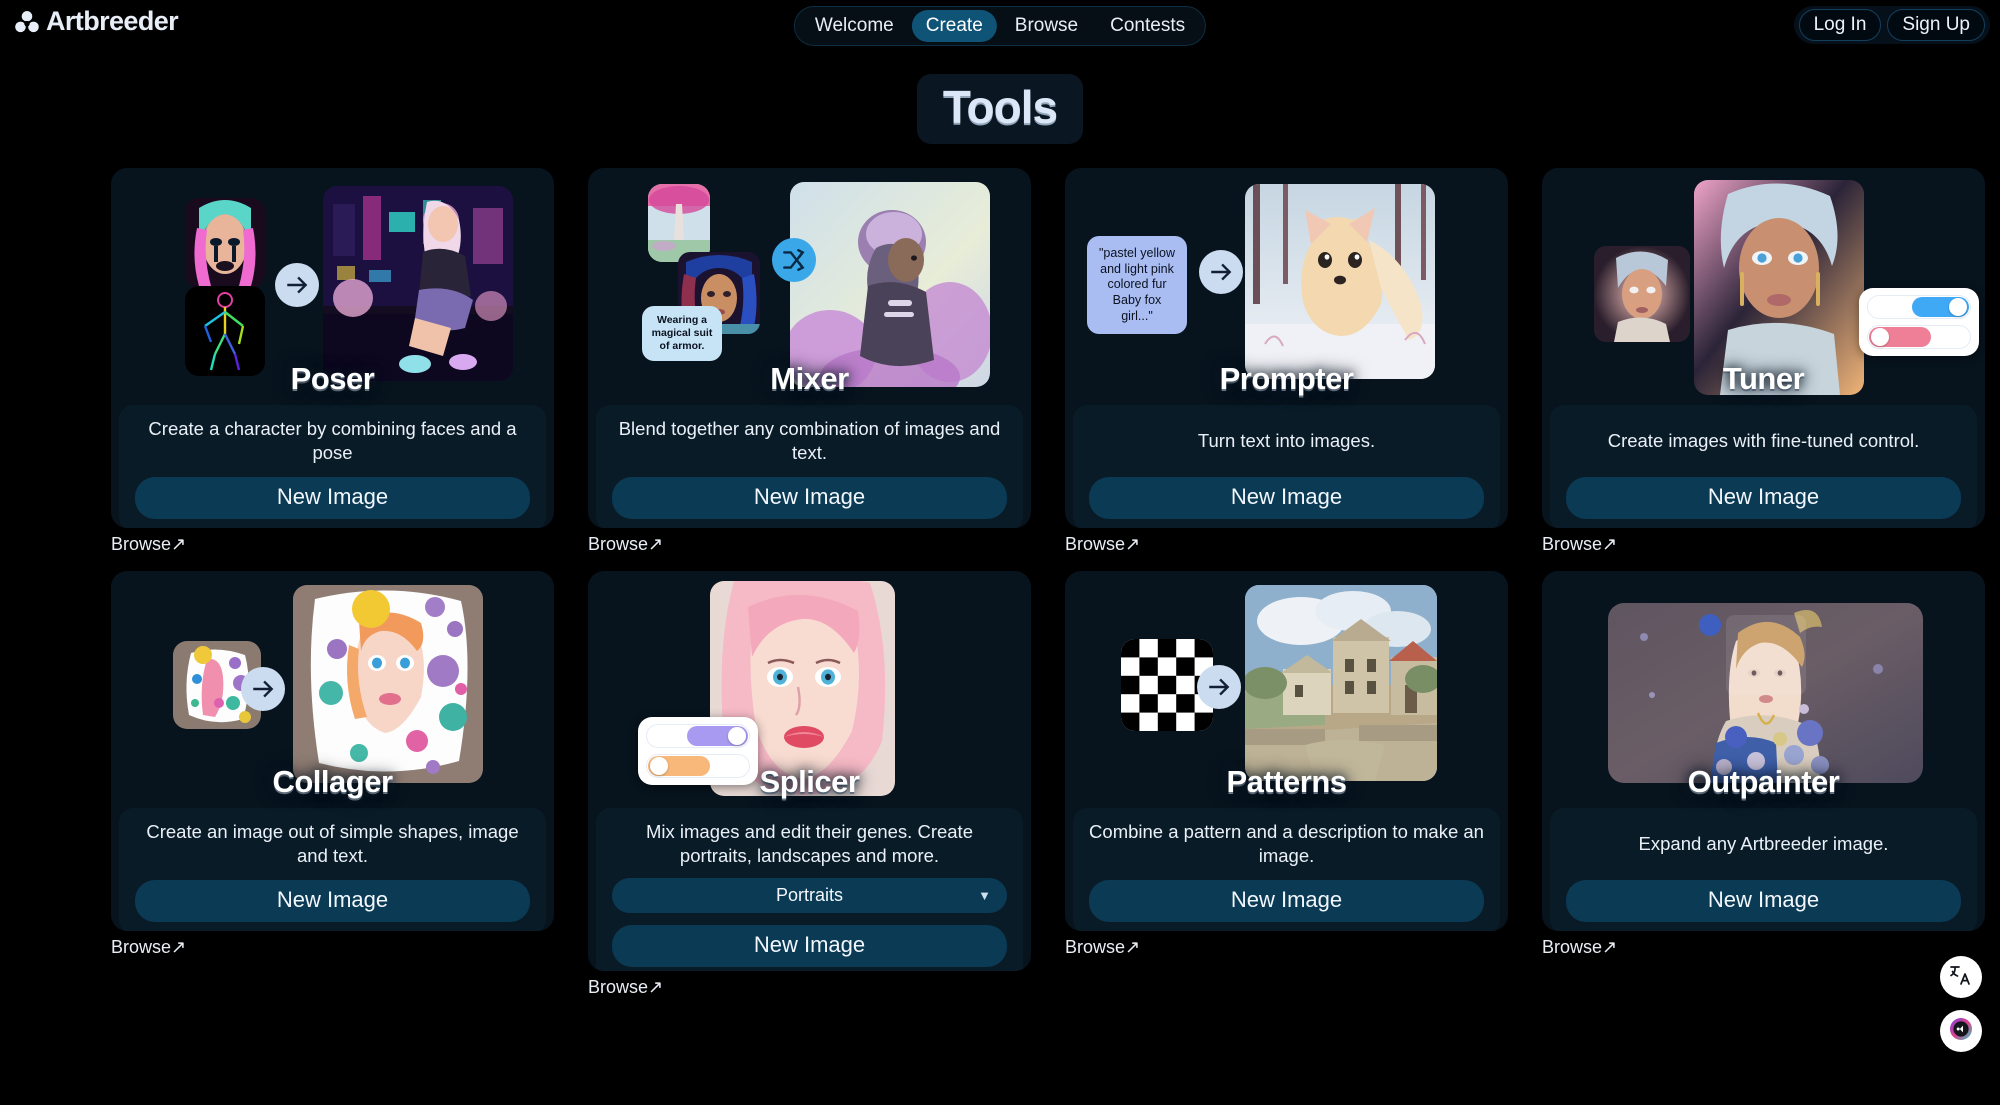  Describe the element at coordinates (1763, 378) in the screenshot. I see `tool-name-tuner: Tuner` at that location.